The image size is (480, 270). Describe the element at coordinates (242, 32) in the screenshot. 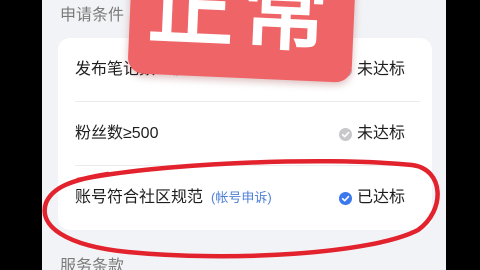

I see `stamp-text: 正常` at that location.